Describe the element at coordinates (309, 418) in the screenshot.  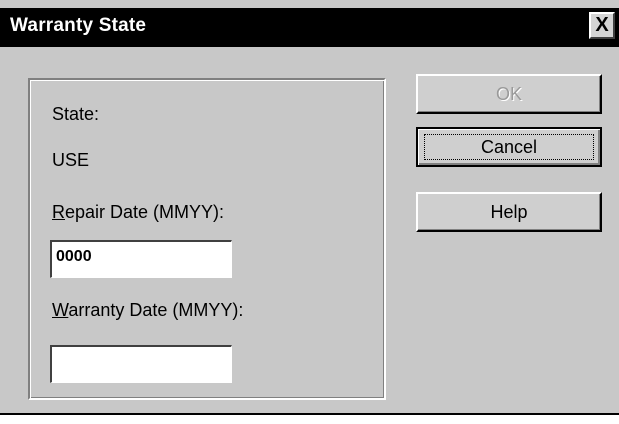
I see `bottom-edge` at that location.